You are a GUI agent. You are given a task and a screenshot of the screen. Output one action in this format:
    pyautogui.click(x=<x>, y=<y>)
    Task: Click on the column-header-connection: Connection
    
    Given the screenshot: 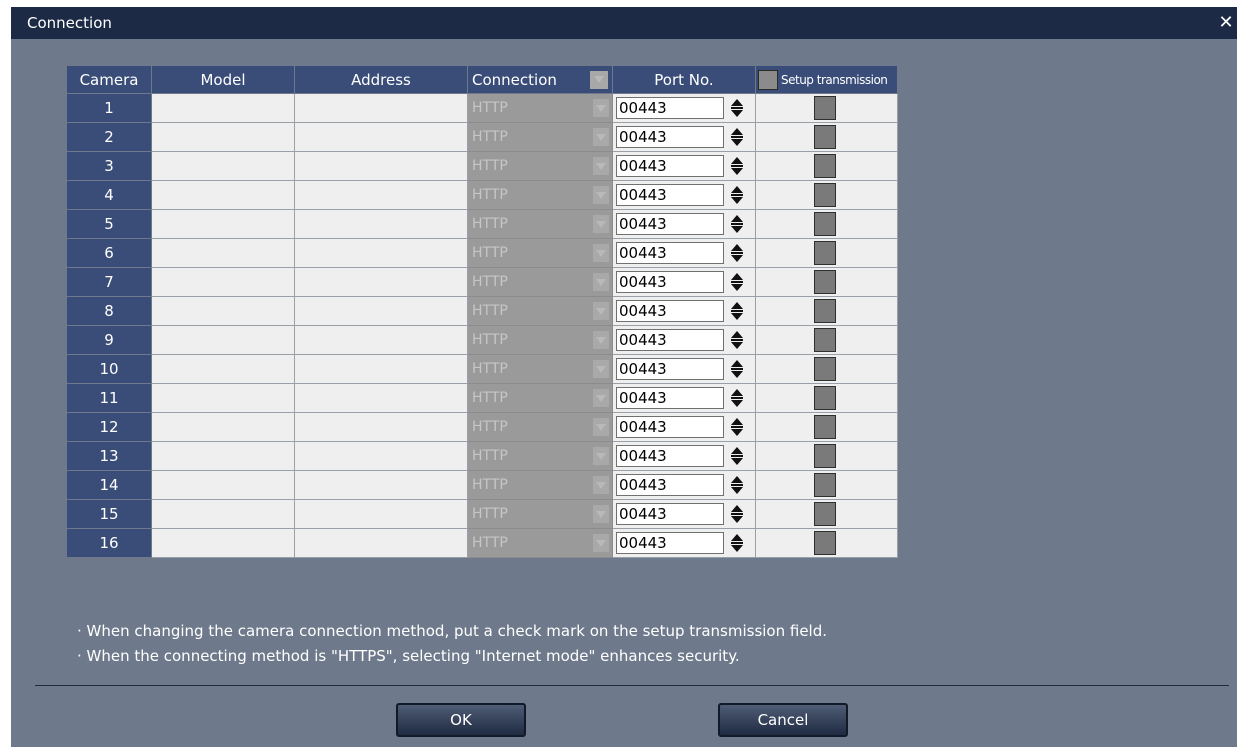 What is the action you would take?
    pyautogui.click(x=540, y=79)
    